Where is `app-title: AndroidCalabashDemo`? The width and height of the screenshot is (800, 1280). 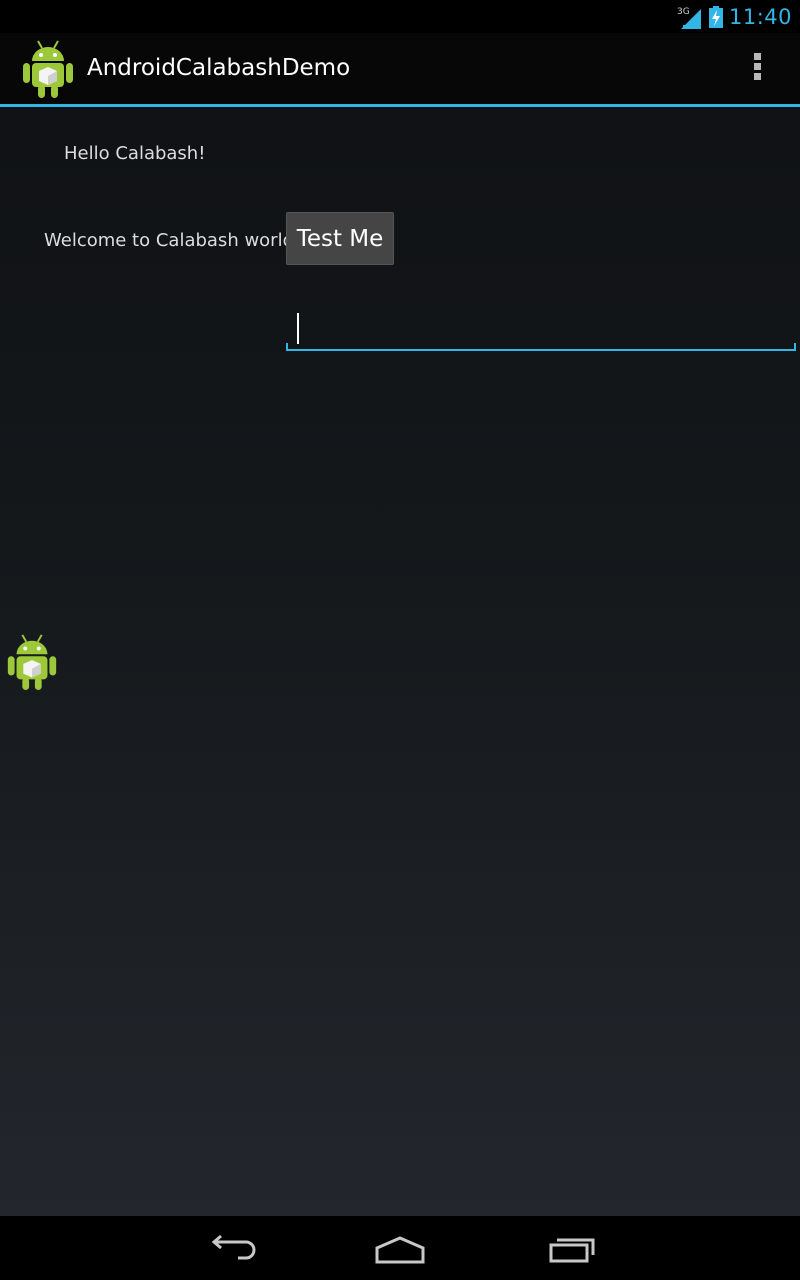
app-title: AndroidCalabashDemo is located at coordinates (219, 68).